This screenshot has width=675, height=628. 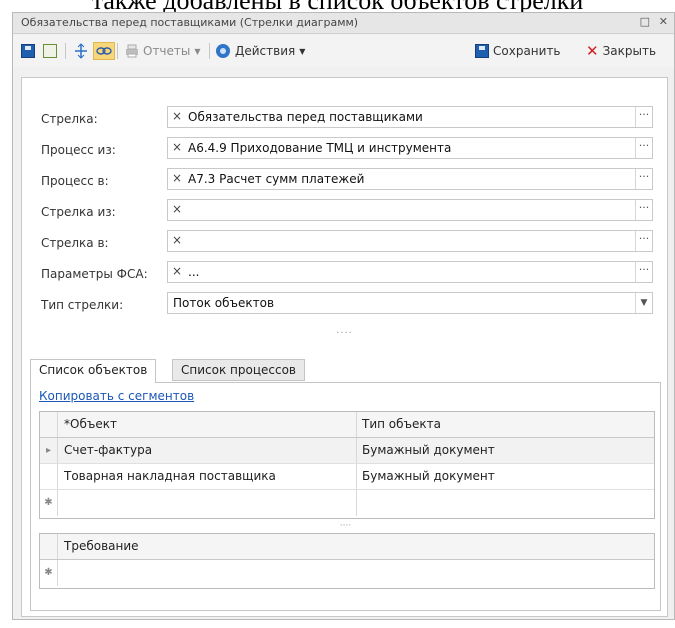 I want to click on field-label-arrow-type: Тип стрелки:, so click(x=82, y=305).